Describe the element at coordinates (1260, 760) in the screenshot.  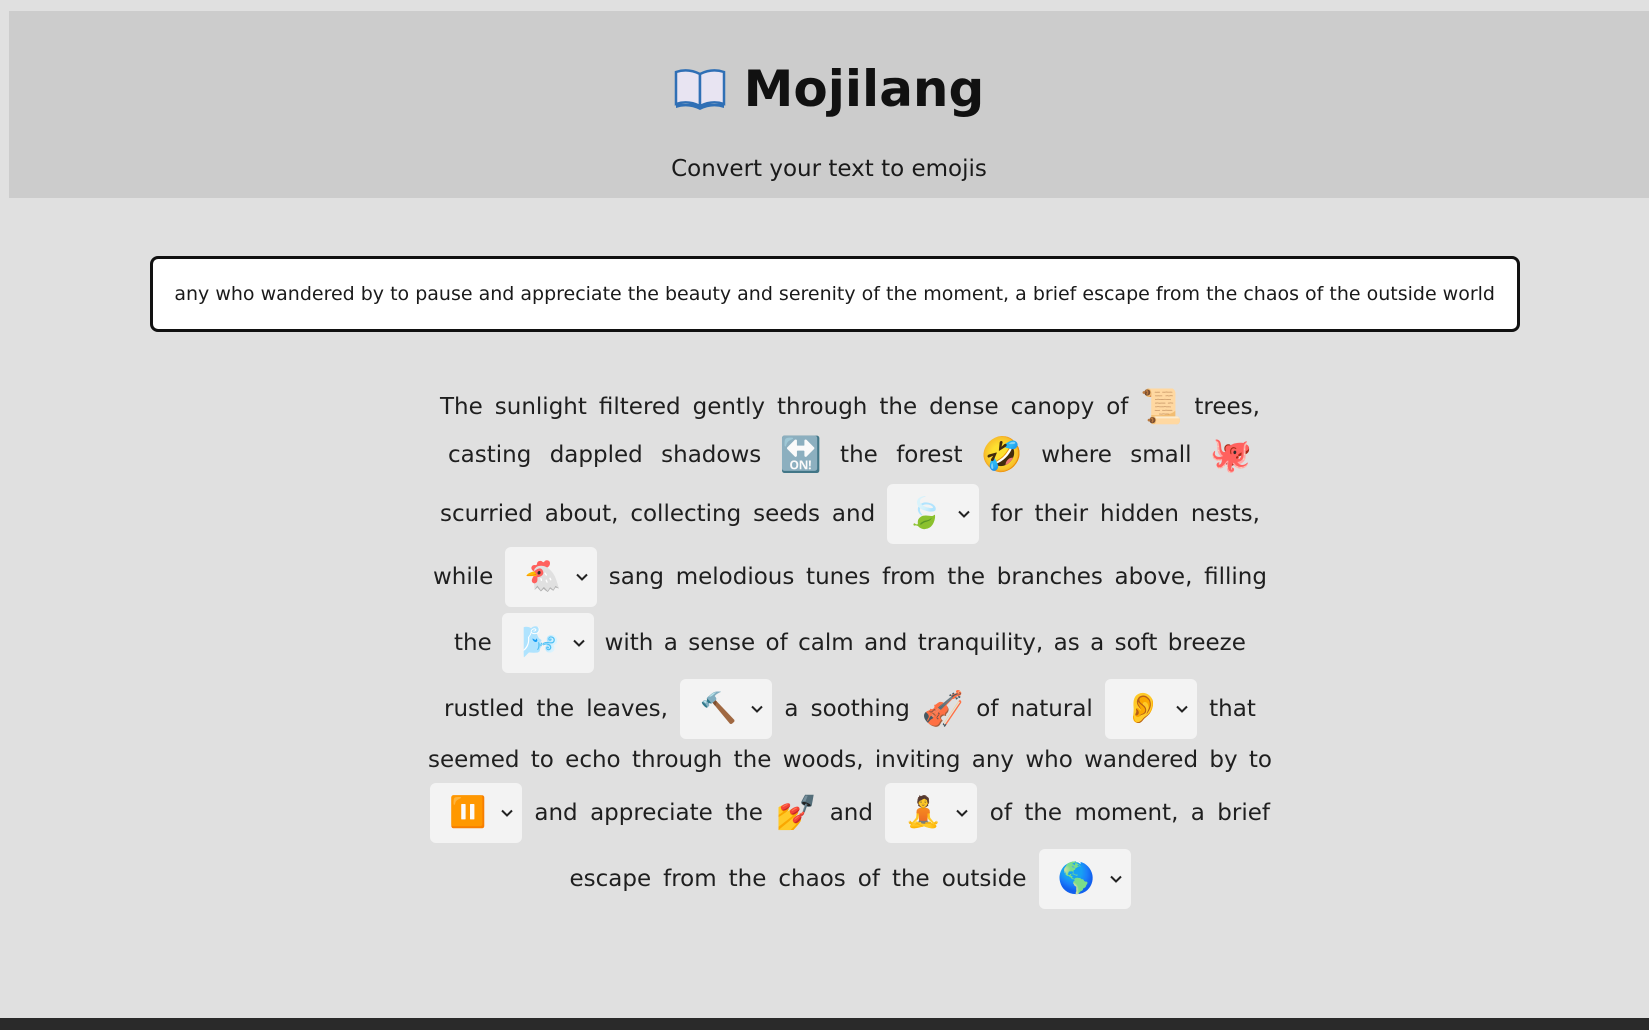
I see `word: to` at that location.